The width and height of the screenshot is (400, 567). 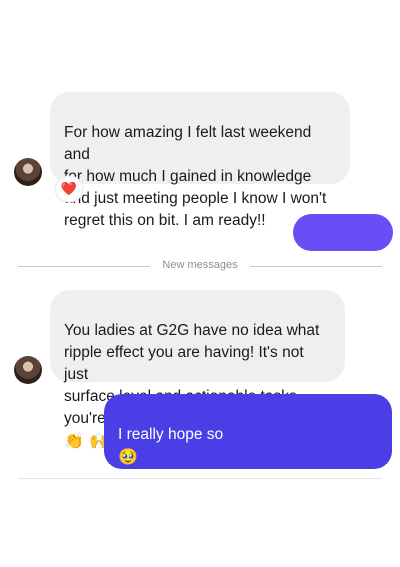 What do you see at coordinates (84, 266) in the screenshot?
I see `divider-line-left` at bounding box center [84, 266].